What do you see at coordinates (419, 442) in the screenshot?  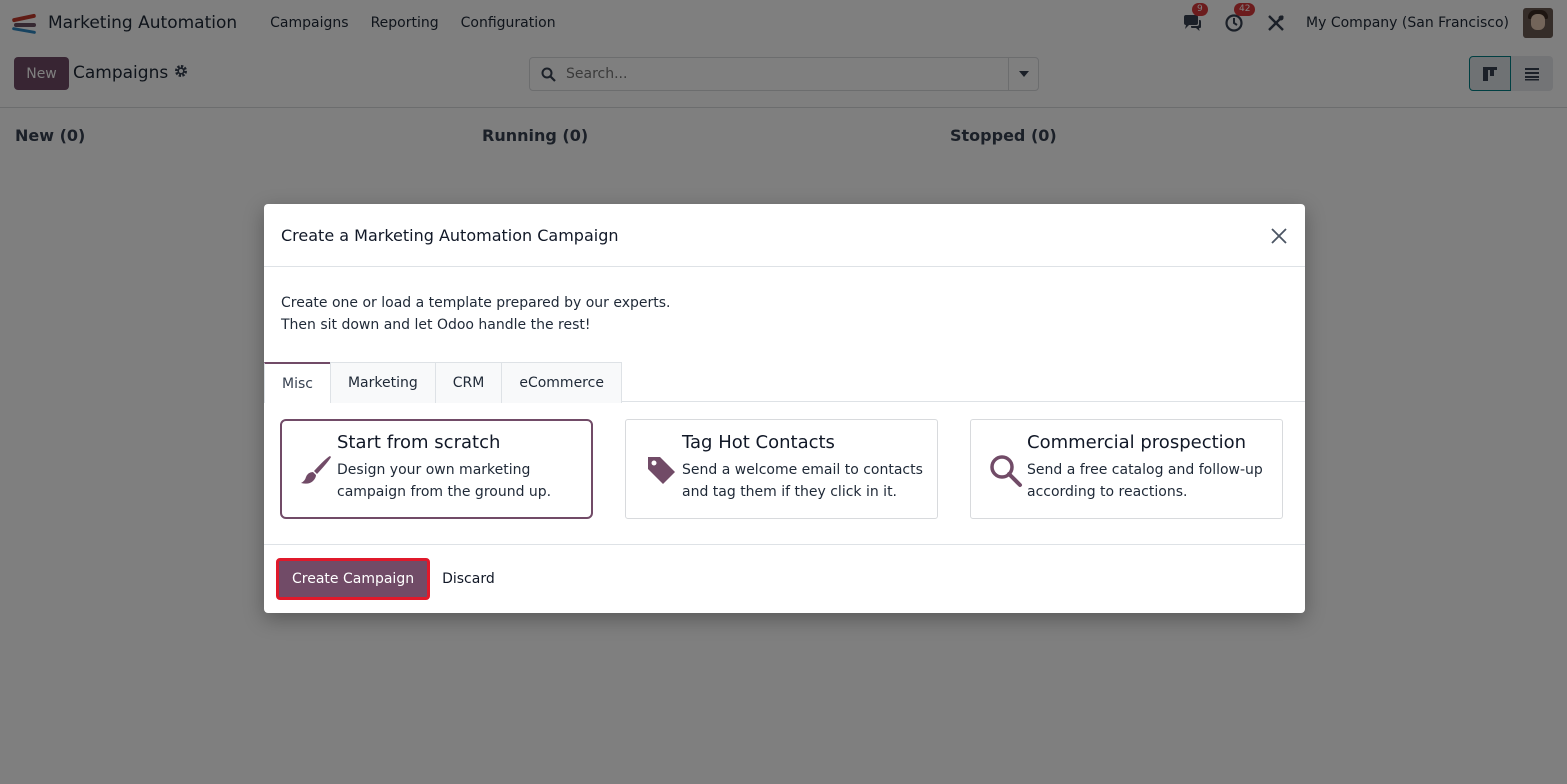 I see `template-title: Start from scratch` at bounding box center [419, 442].